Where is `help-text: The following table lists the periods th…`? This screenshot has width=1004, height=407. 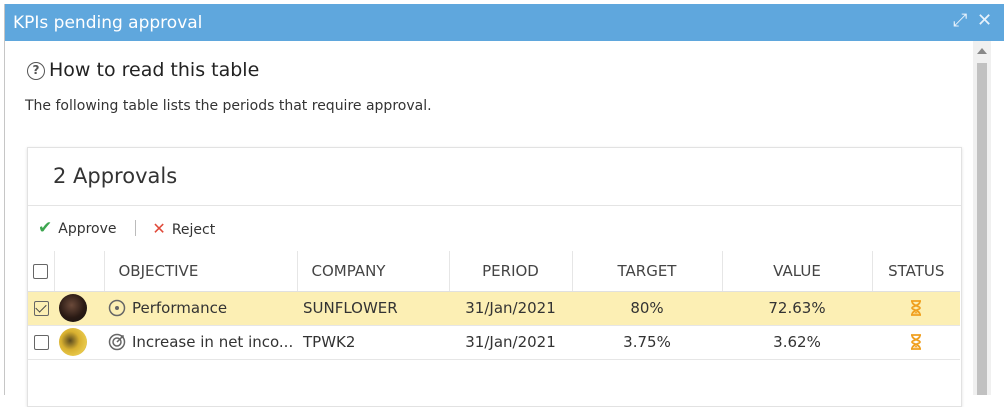 help-text: The following table lists the periods th… is located at coordinates (228, 106).